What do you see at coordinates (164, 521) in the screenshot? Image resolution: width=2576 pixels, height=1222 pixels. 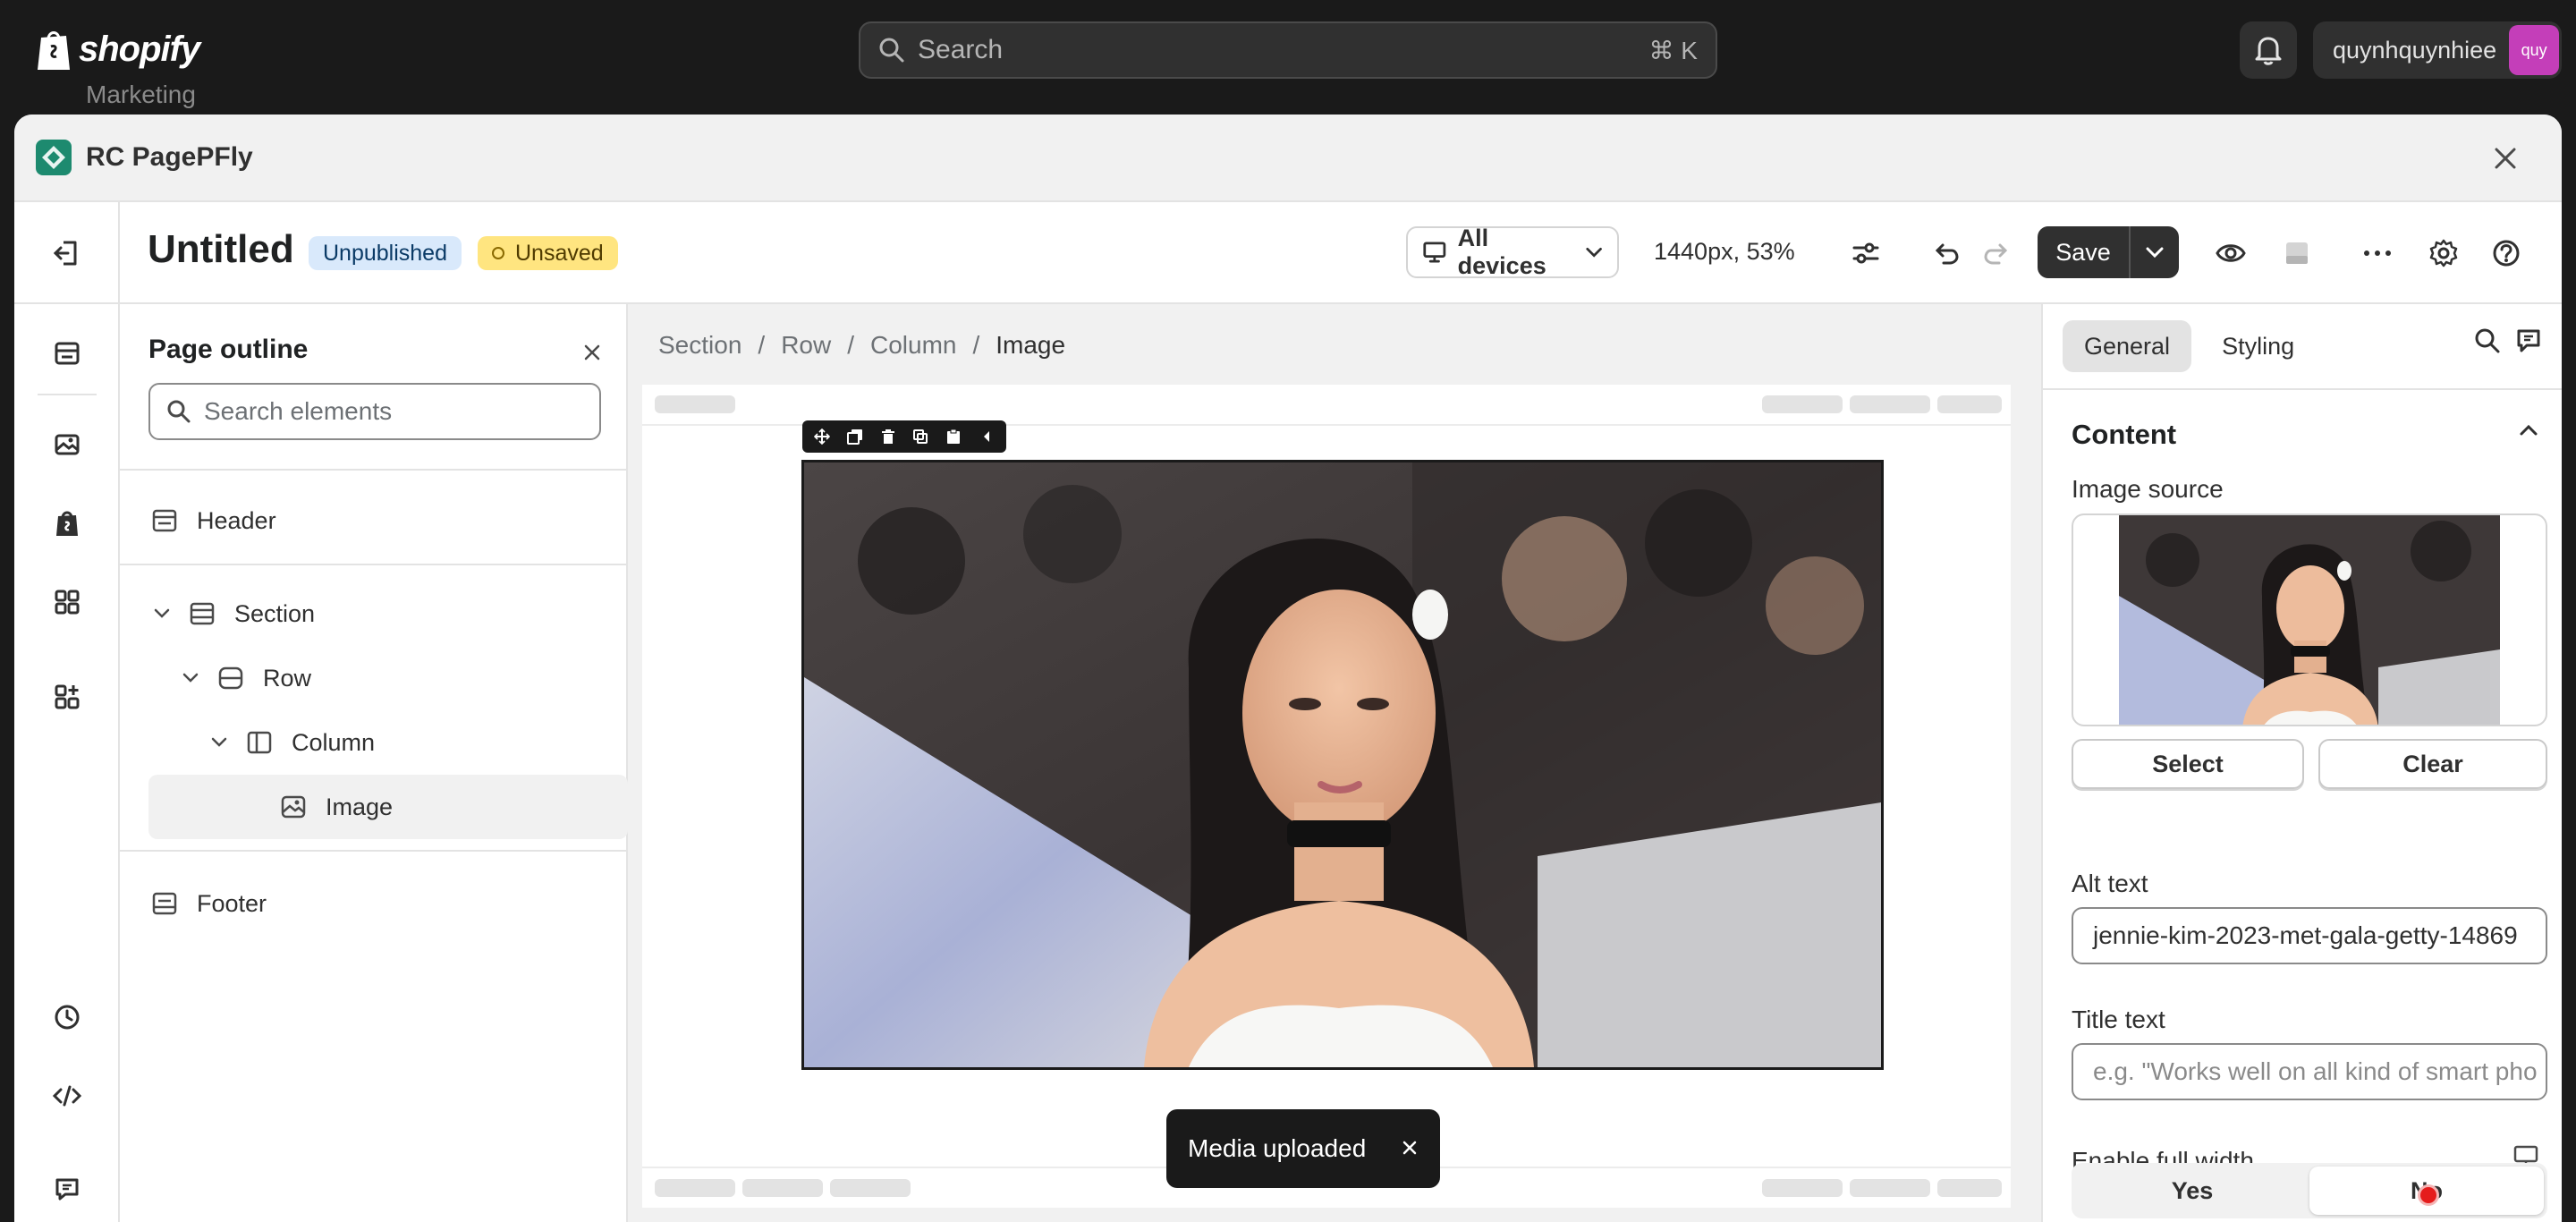 I see `header-layout-icon` at bounding box center [164, 521].